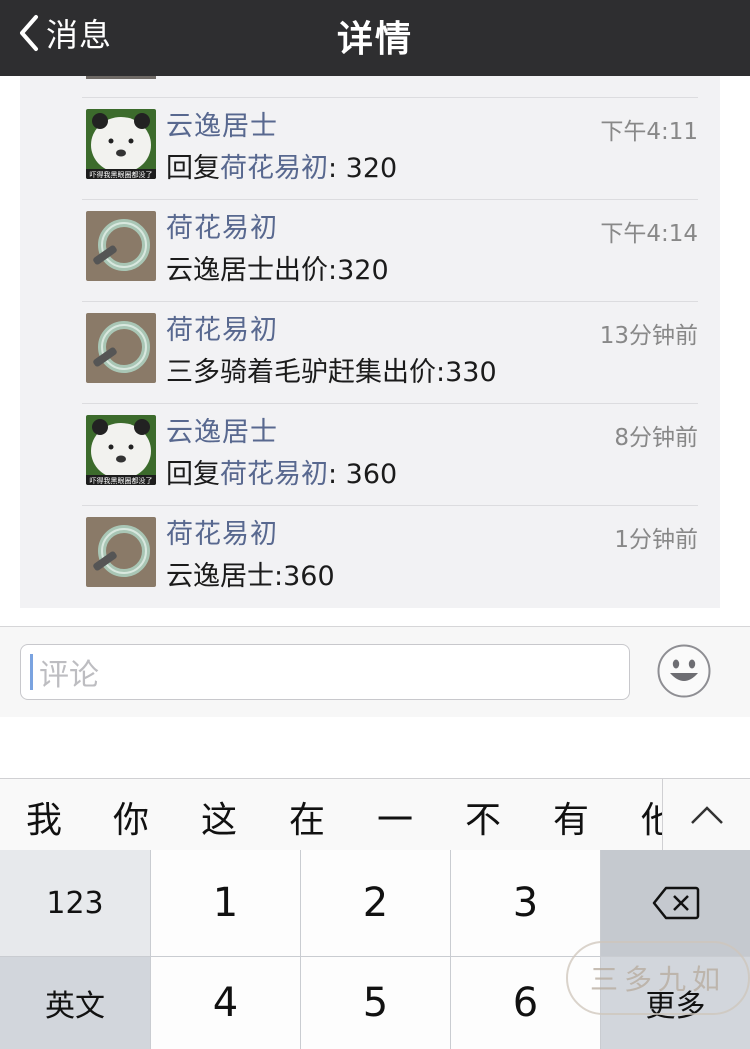 The image size is (750, 1049). What do you see at coordinates (219, 817) in the screenshot?
I see `candidate-3: 这` at bounding box center [219, 817].